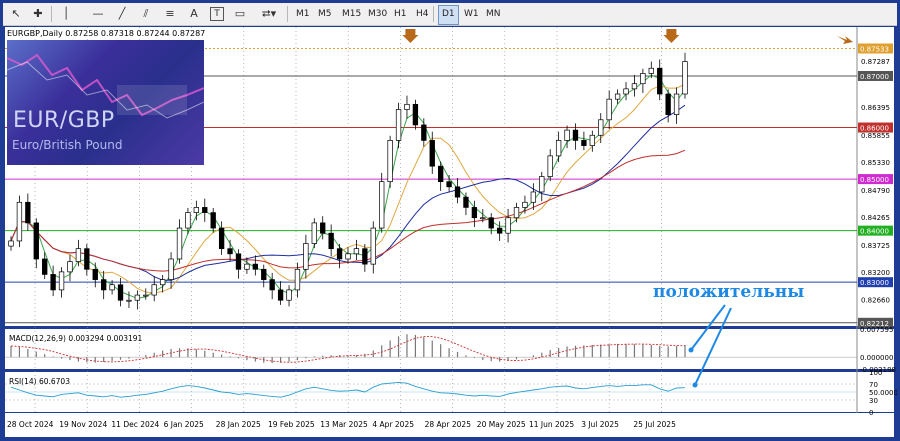 This screenshot has width=900, height=441. I want to click on thumbnail-title: EUR/GBP, so click(64, 120).